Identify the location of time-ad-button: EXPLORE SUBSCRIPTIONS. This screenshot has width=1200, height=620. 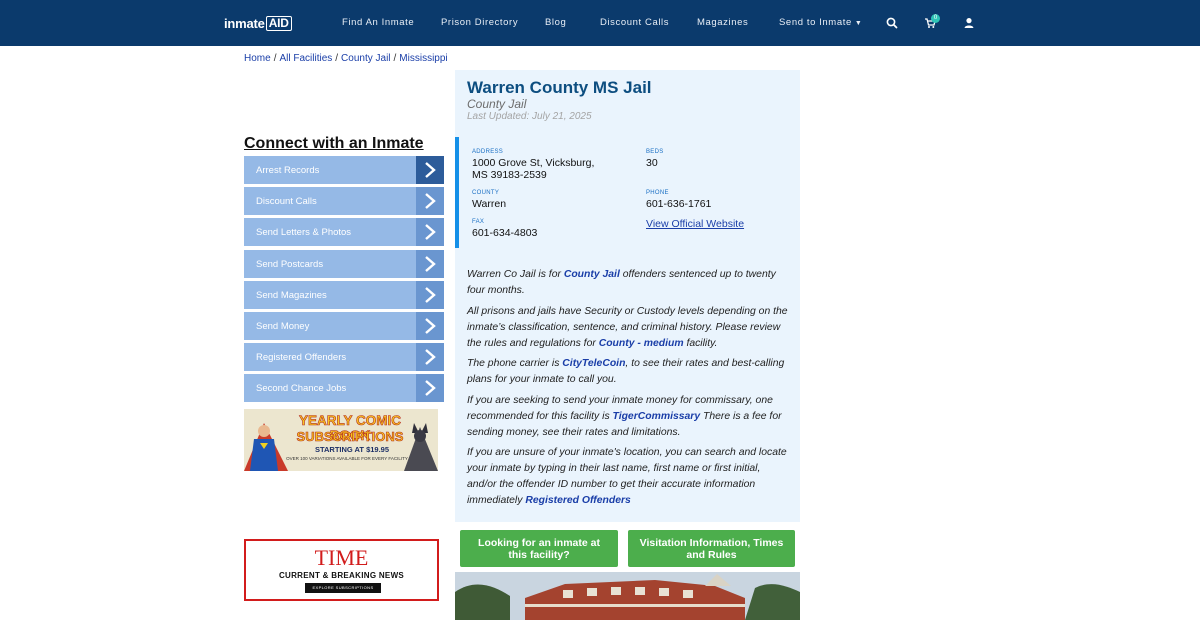
(343, 588).